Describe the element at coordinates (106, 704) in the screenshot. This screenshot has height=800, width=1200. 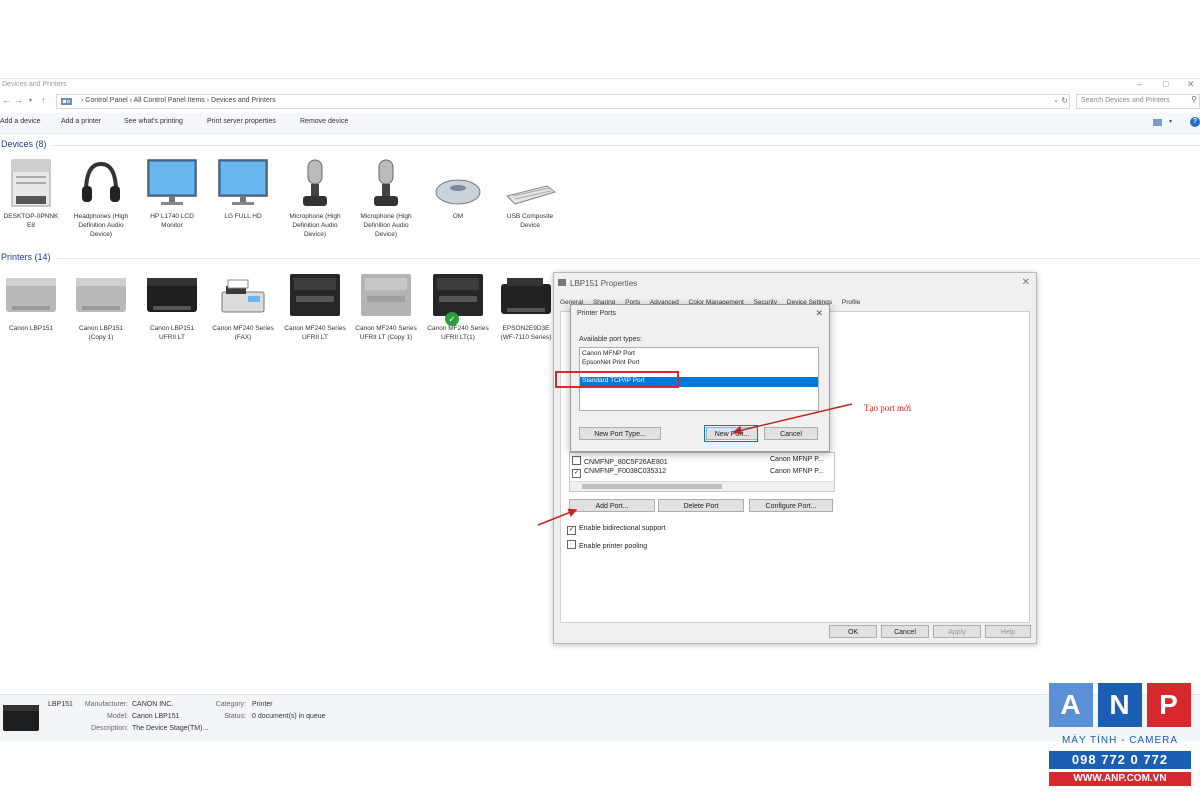
I see `manufacturer-label: Manufacturer:` at that location.